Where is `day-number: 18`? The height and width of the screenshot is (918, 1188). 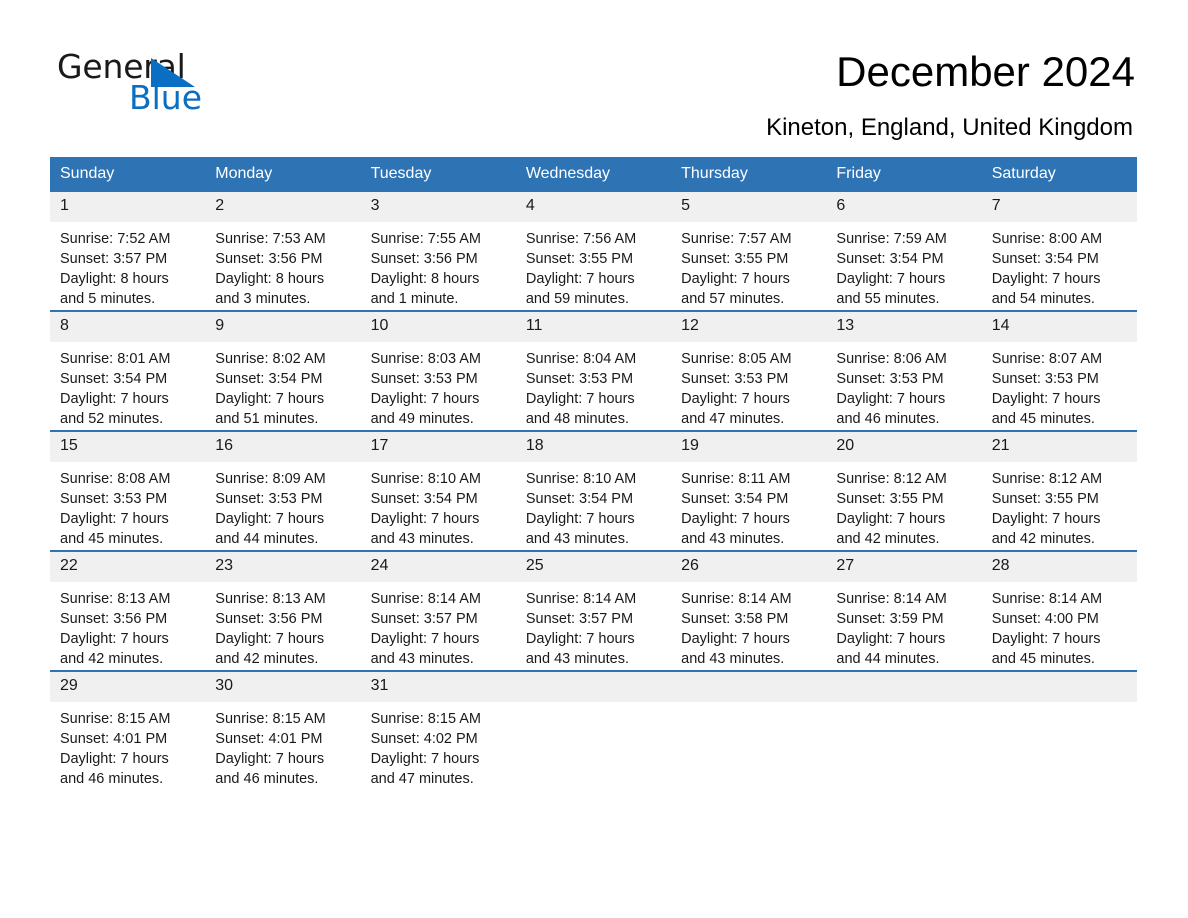 day-number: 18 is located at coordinates (593, 447).